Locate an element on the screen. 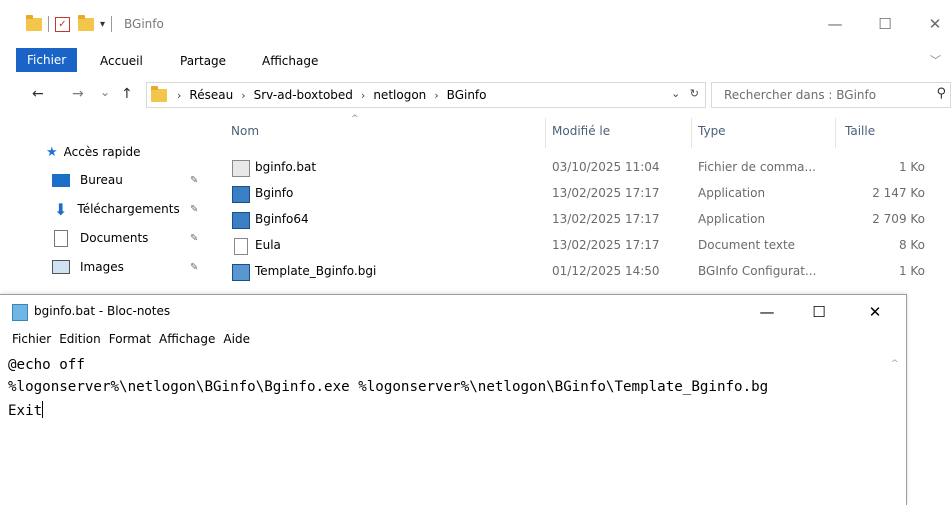  notepad-icon is located at coordinates (20, 312).